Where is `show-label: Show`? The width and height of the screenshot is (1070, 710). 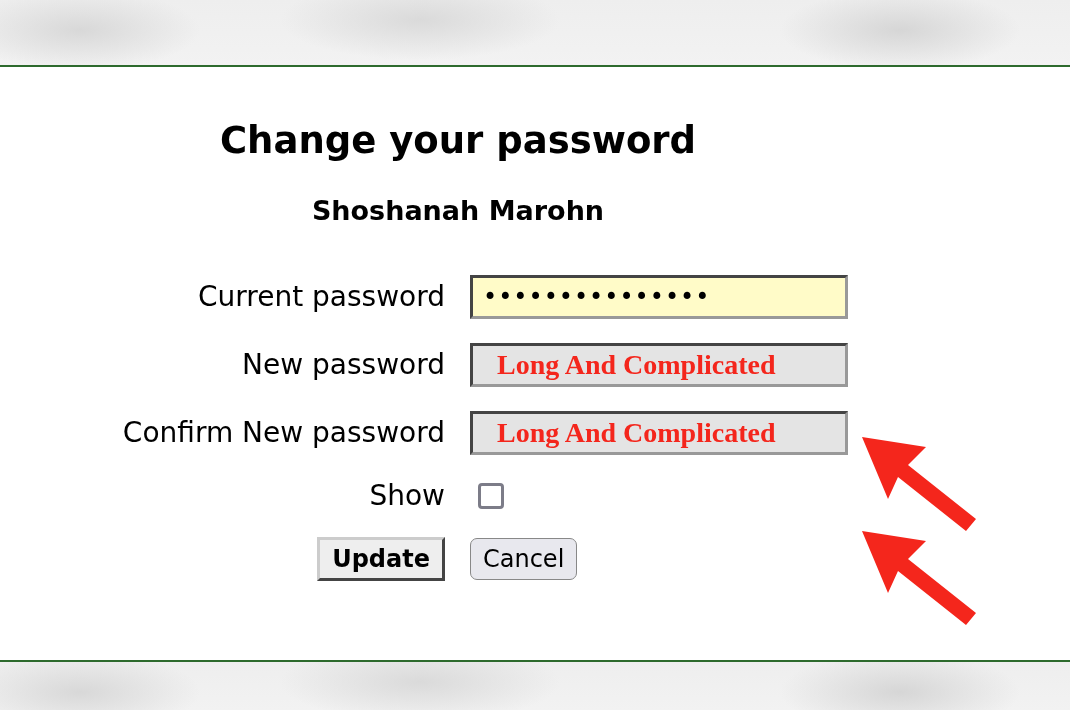
show-label: Show is located at coordinates (407, 496).